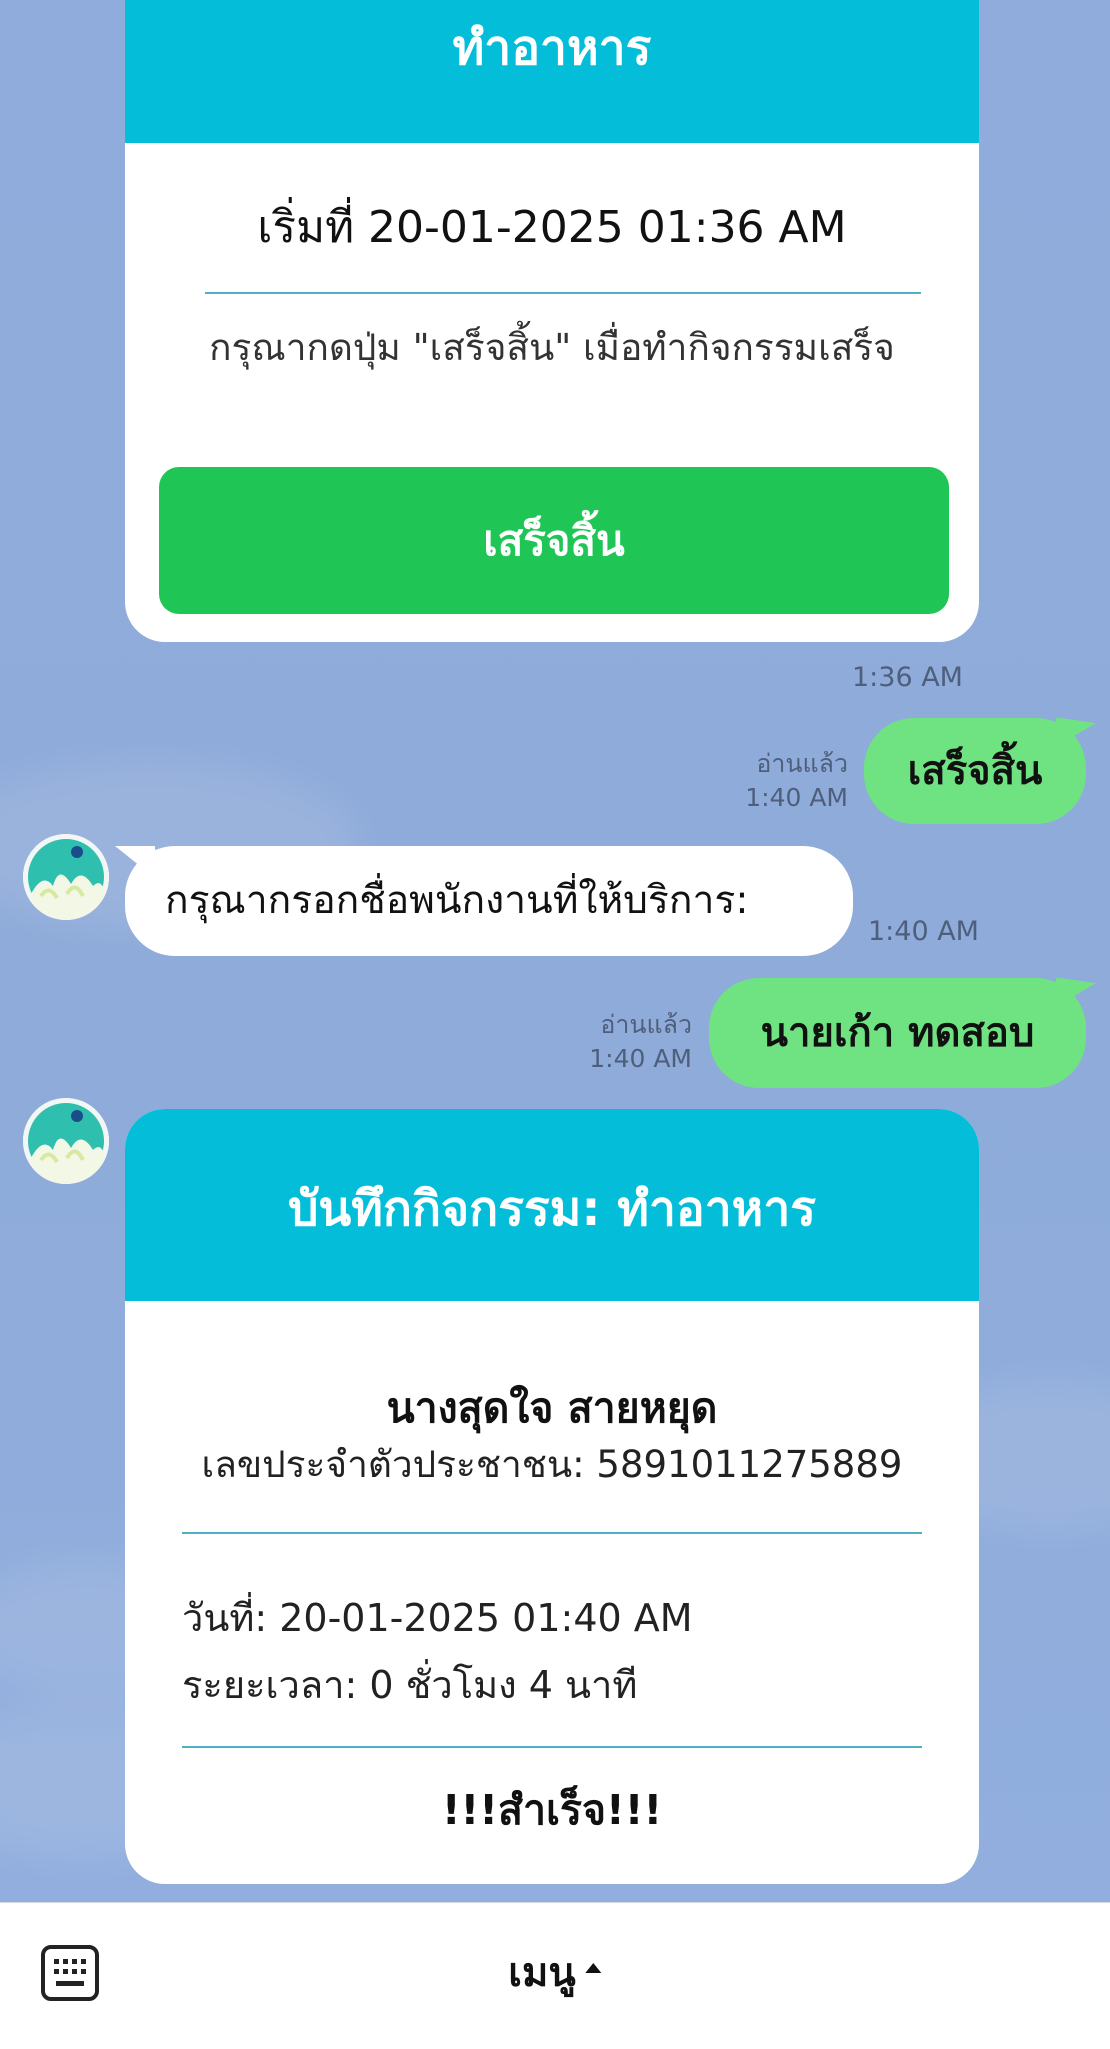 This screenshot has height=2049, width=1110. Describe the element at coordinates (552, 1408) in the screenshot. I see `person-name: นางสุดใจ สายหยุด` at that location.